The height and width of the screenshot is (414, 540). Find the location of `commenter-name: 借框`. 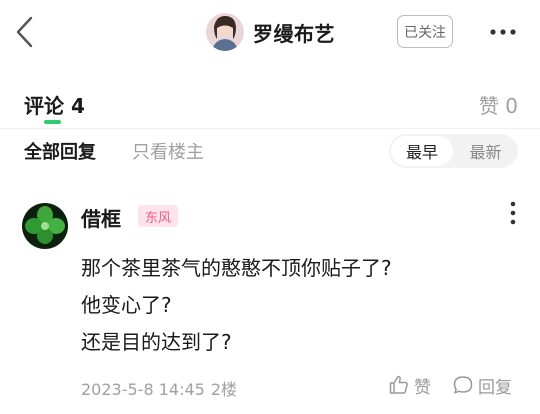

commenter-name: 借框 is located at coordinates (101, 217).